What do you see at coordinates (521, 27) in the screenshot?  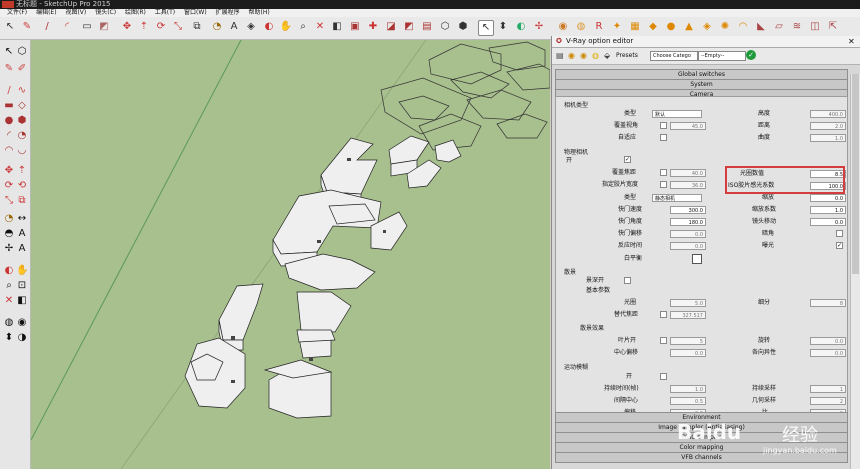 I see `section-plane-icon: ◐` at bounding box center [521, 27].